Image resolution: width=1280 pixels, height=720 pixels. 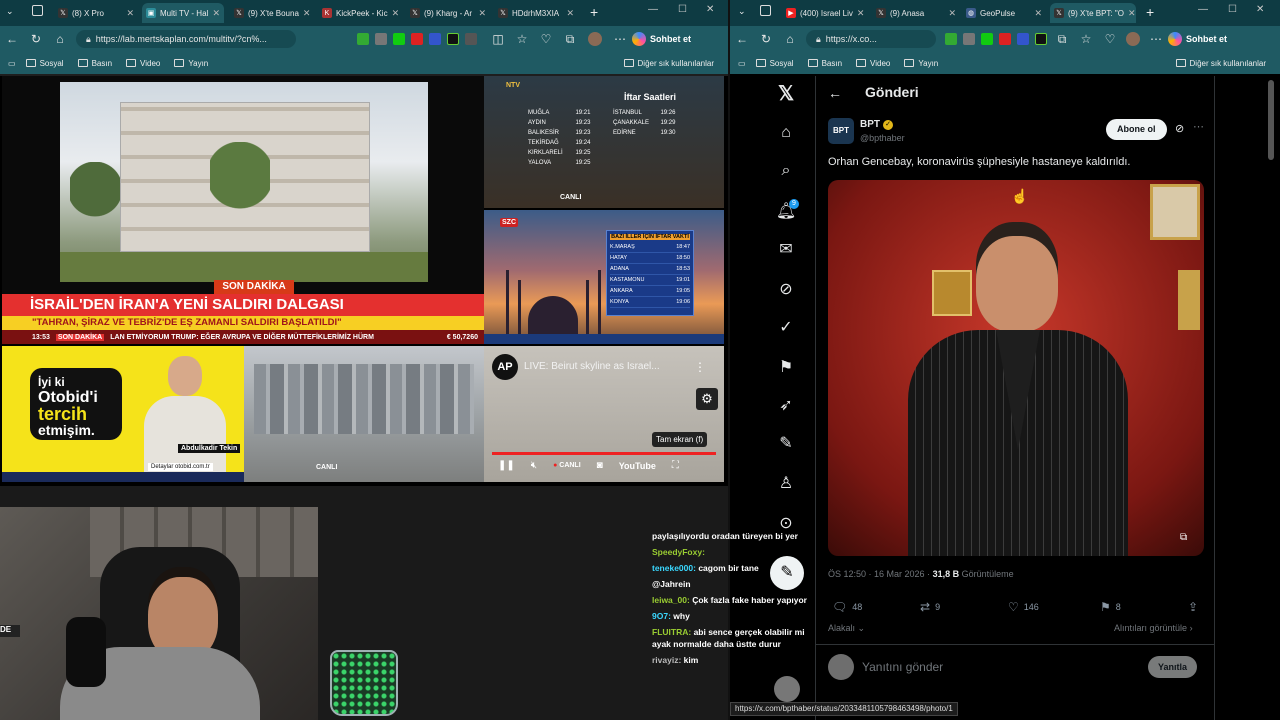 I want to click on chat-username: FLUITRA:, so click(x=671, y=632).